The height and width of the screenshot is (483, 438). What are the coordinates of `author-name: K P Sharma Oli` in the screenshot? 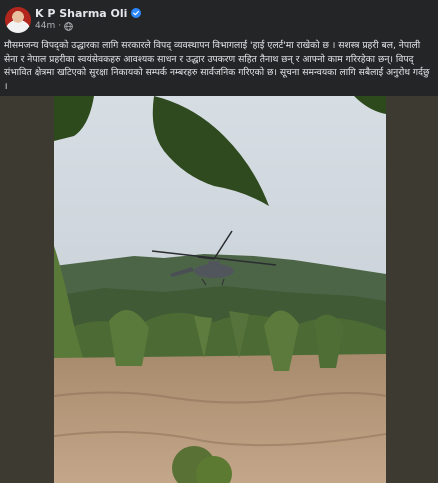 It's located at (81, 13).